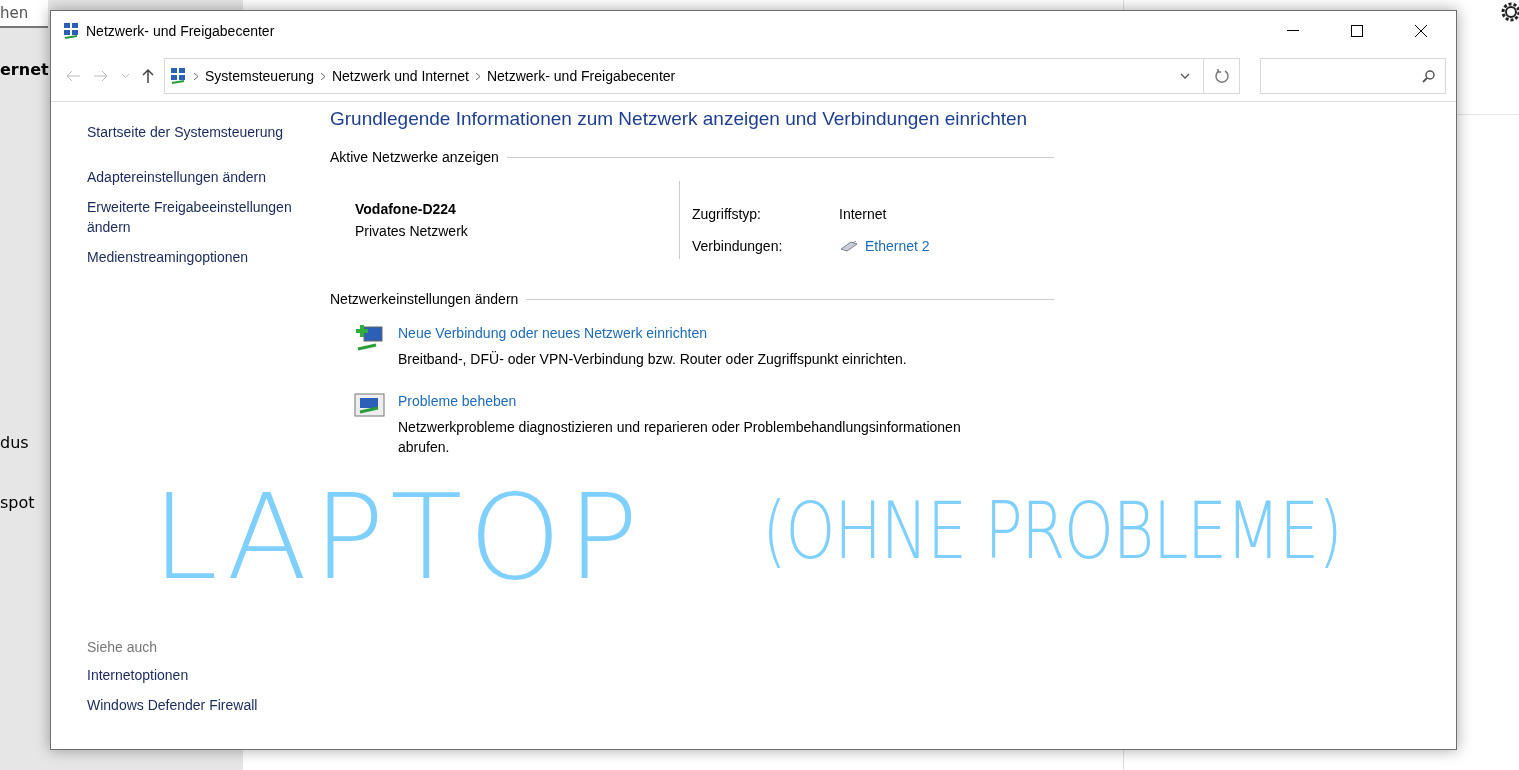 The image size is (1519, 770). I want to click on minimize-icon, so click(1293, 31).